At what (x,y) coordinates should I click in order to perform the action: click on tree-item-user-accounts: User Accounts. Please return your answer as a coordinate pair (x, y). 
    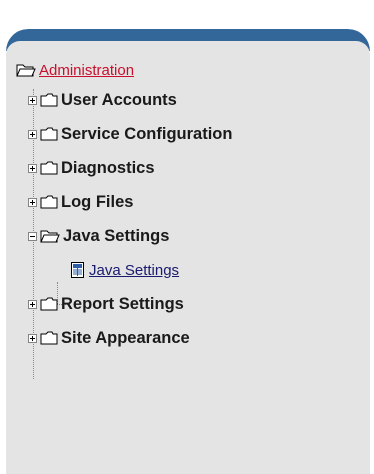
    Looking at the image, I should click on (102, 100).